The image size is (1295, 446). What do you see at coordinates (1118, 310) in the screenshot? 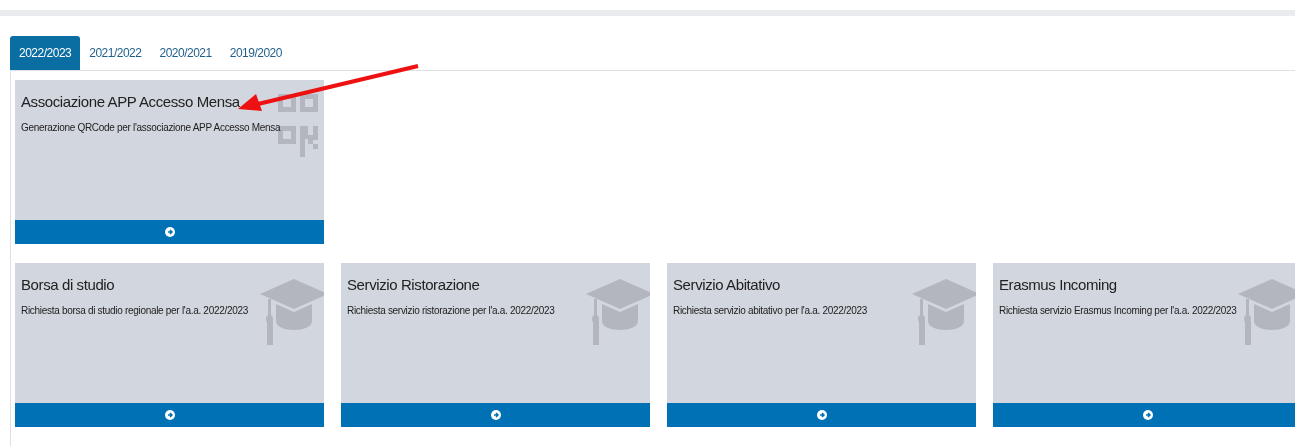
I see `card-description: Richiesta servizio Erasmus Incoming per l'a.a. 2022/2023` at bounding box center [1118, 310].